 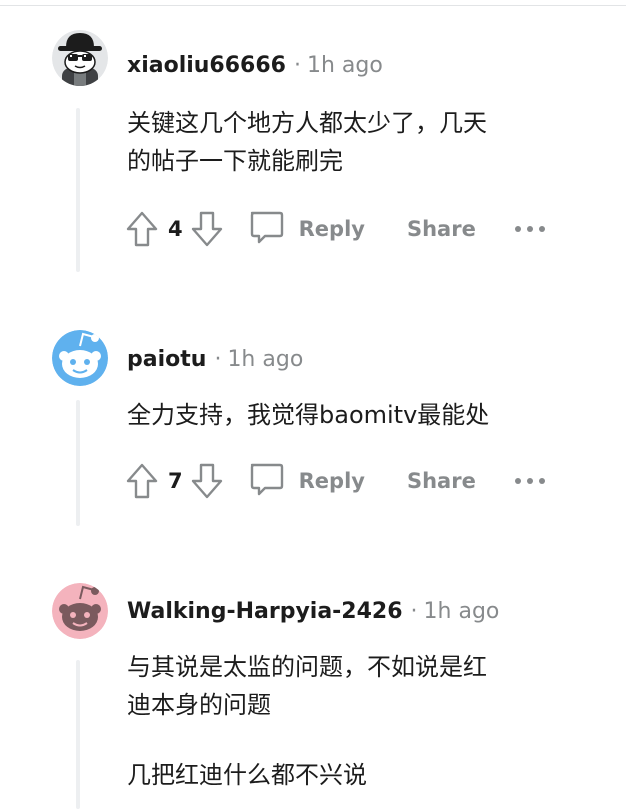 What do you see at coordinates (265, 611) in the screenshot?
I see `comment-author: Walking-Harpyia-2426` at bounding box center [265, 611].